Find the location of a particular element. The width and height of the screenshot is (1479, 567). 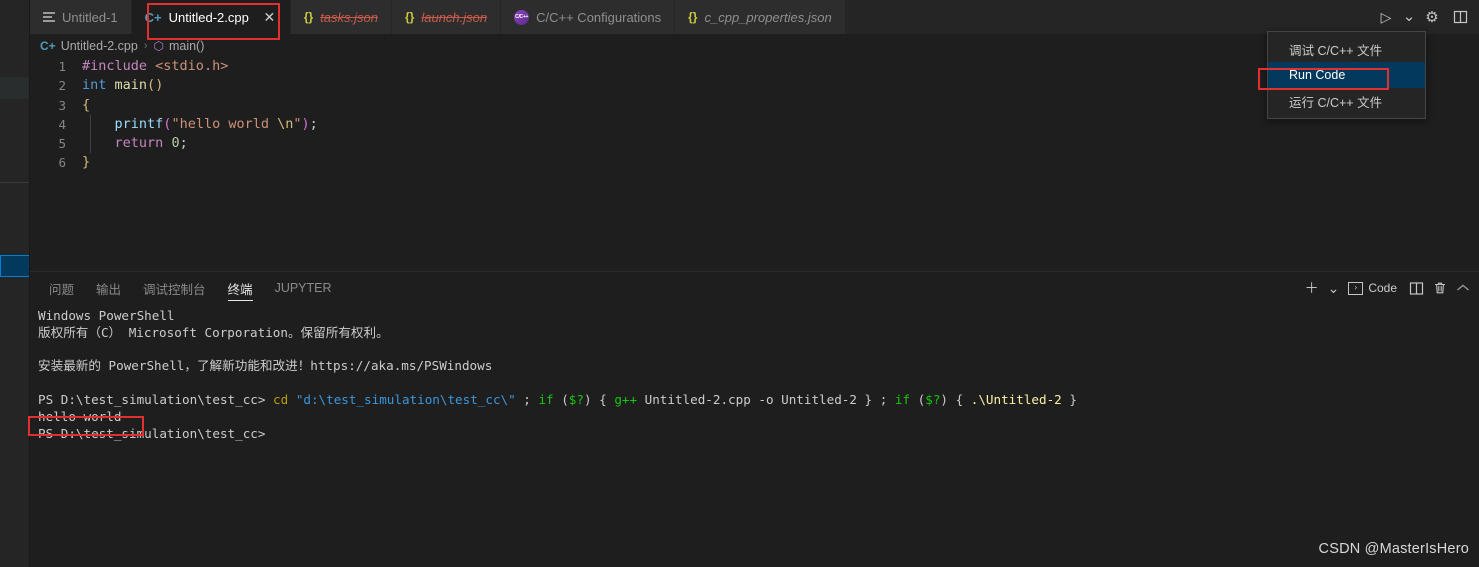

terminal-segment: g++ is located at coordinates (626, 399).